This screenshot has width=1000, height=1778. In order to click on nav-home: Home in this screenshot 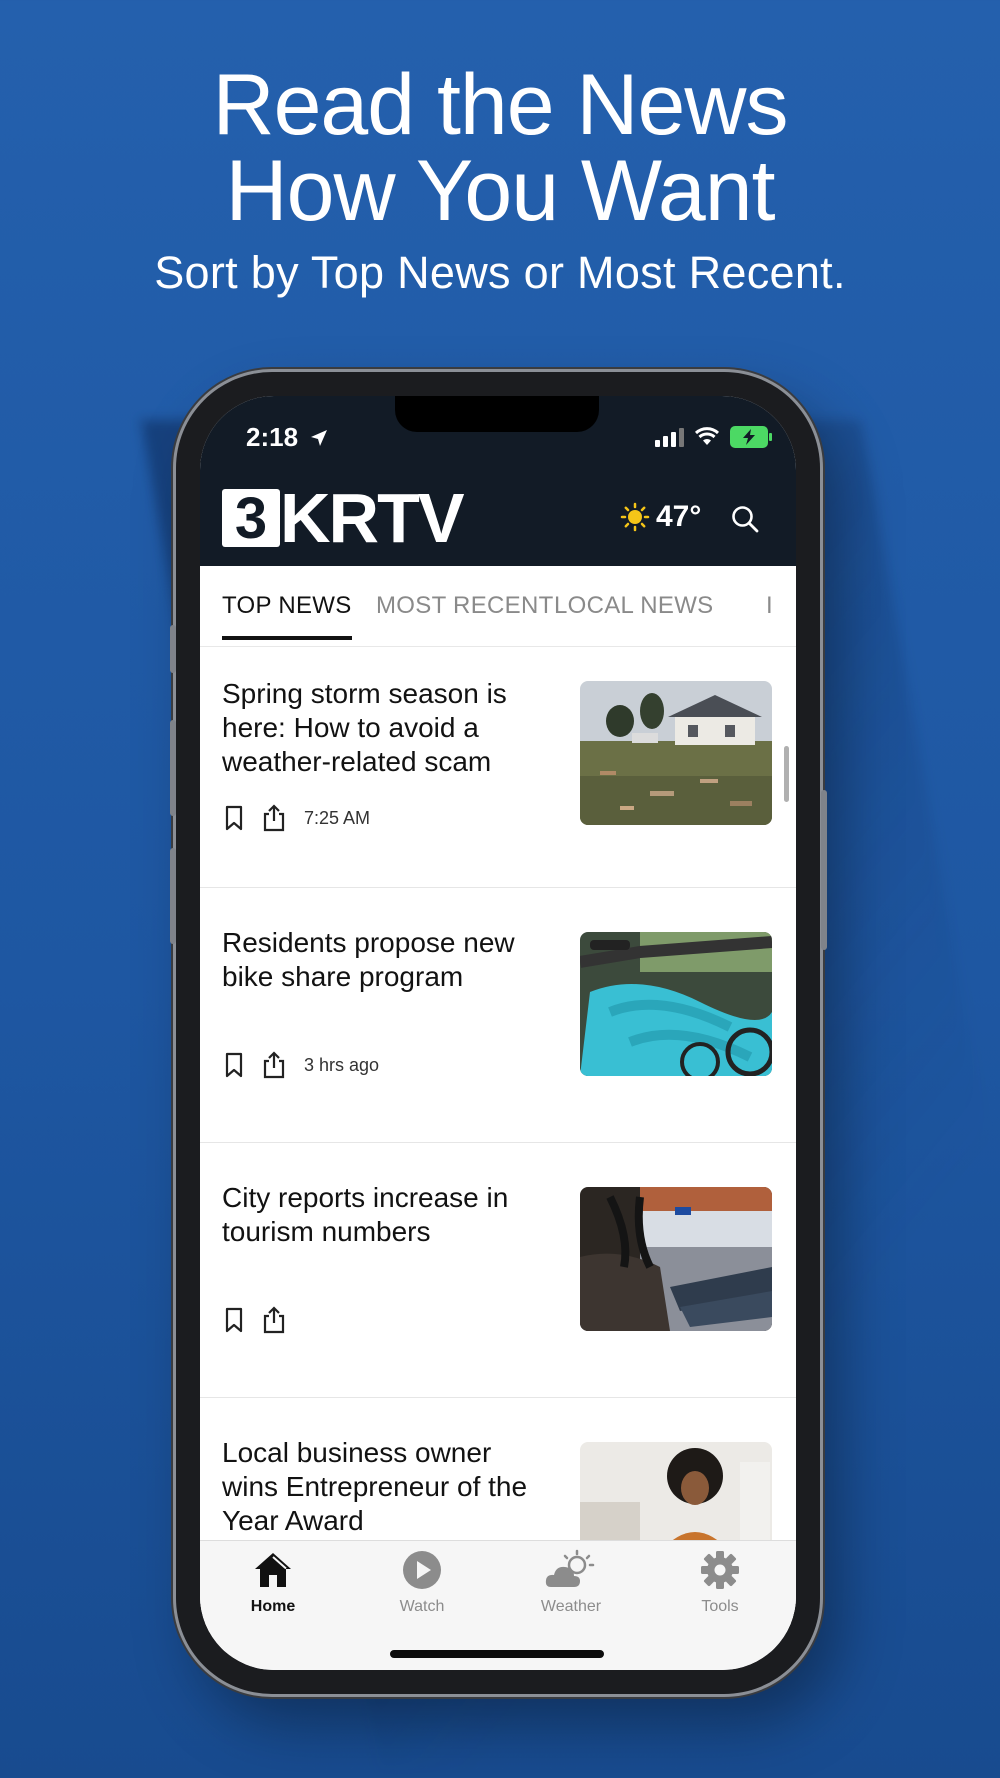, I will do `click(273, 1582)`.